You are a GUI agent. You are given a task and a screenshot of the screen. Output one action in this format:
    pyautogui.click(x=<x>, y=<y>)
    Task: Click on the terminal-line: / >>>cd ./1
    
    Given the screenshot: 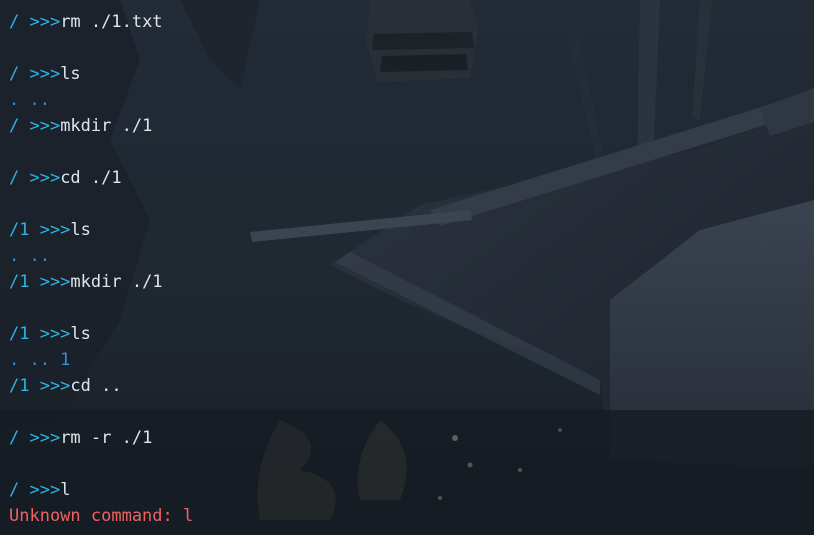 What is the action you would take?
    pyautogui.click(x=409, y=178)
    